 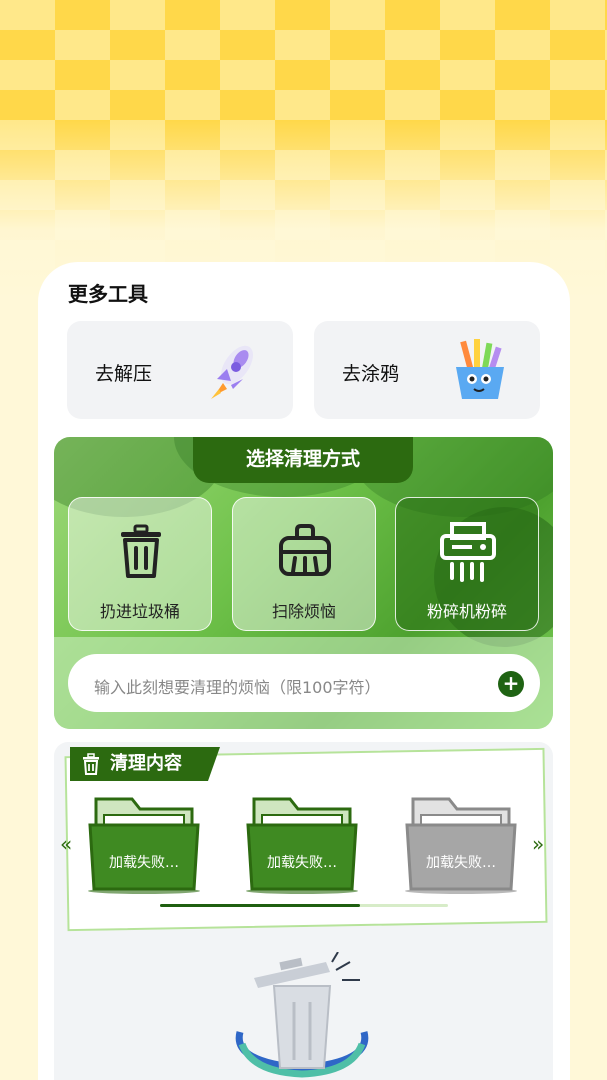 I want to click on clean-method-title: 选择清理方式, so click(x=303, y=460).